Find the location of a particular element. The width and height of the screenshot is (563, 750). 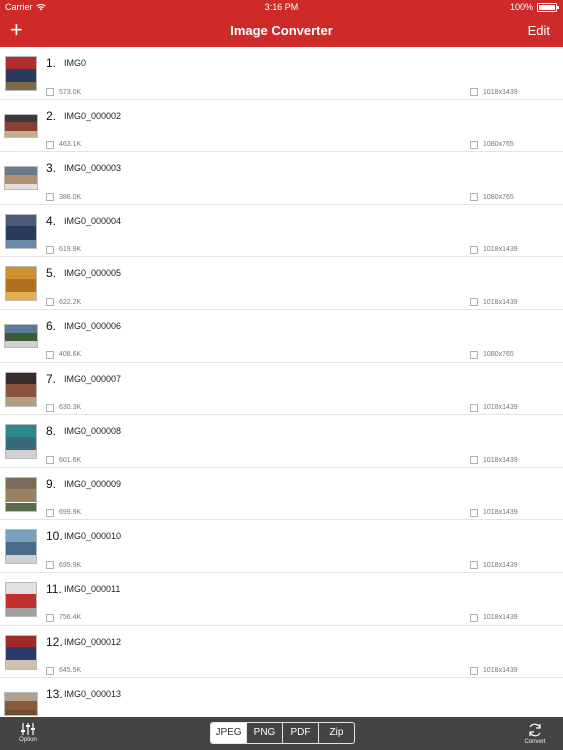

item-number: 2. is located at coordinates (51, 115).